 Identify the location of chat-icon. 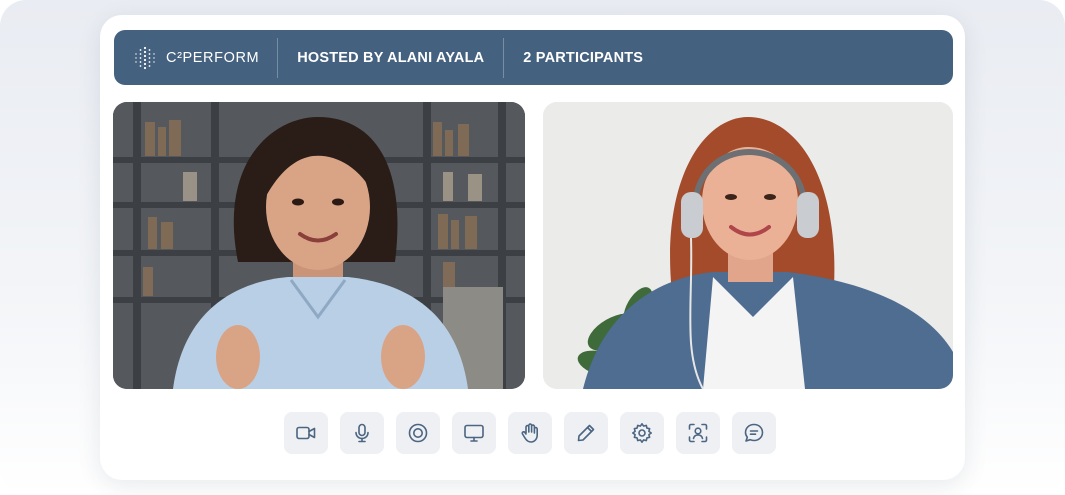
(754, 432).